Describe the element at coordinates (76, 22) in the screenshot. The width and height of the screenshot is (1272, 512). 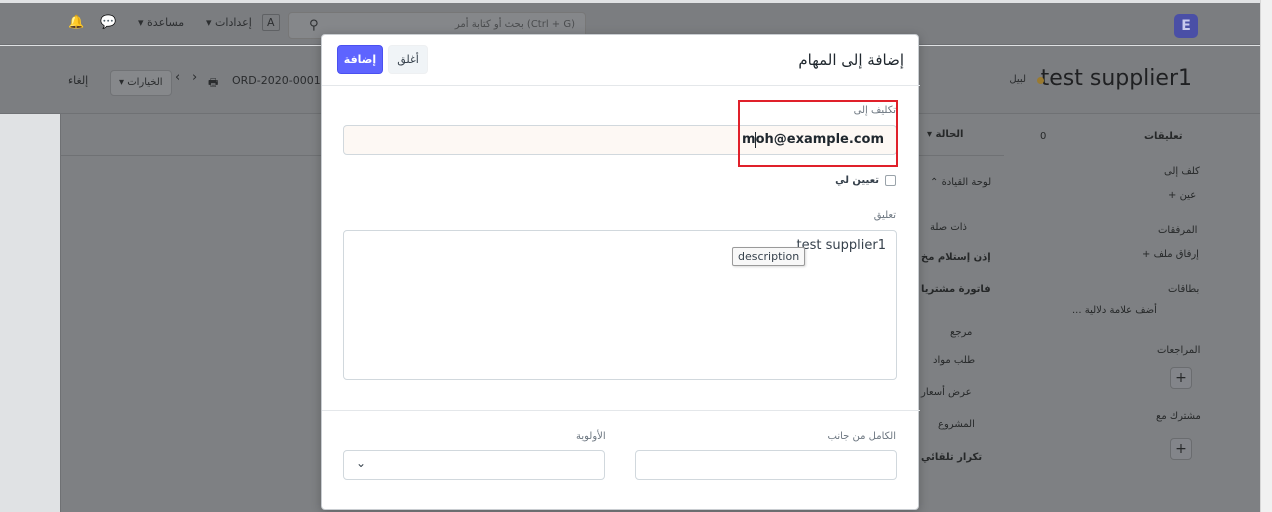
I see `notifications-bell-icon: 🔔` at that location.